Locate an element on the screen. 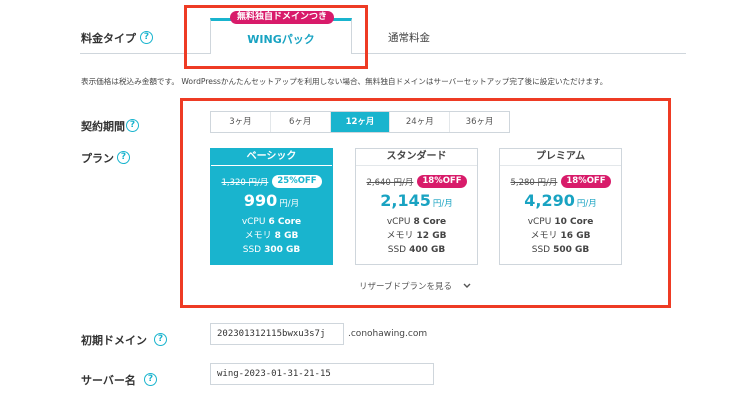 Image resolution: width=750 pixels, height=404 pixels. initial-domain-input: 202301312115bwxu3s7j is located at coordinates (277, 334).